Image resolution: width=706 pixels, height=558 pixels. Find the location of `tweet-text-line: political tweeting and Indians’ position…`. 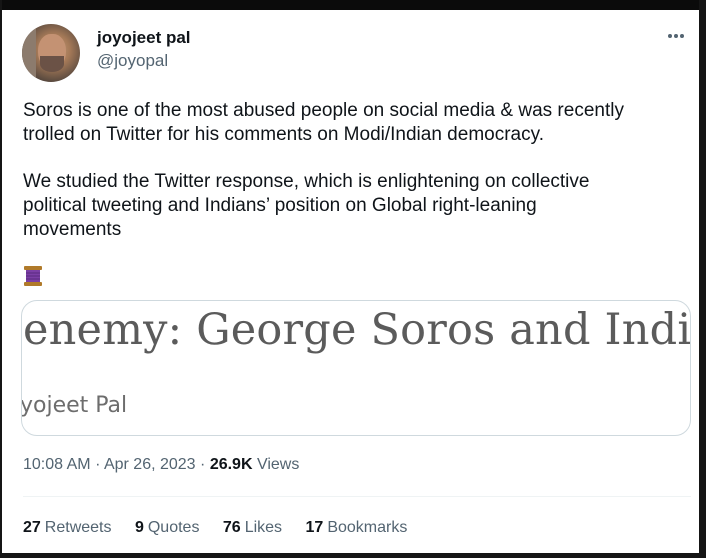

tweet-text-line: political tweeting and Indians’ position… is located at coordinates (280, 205).